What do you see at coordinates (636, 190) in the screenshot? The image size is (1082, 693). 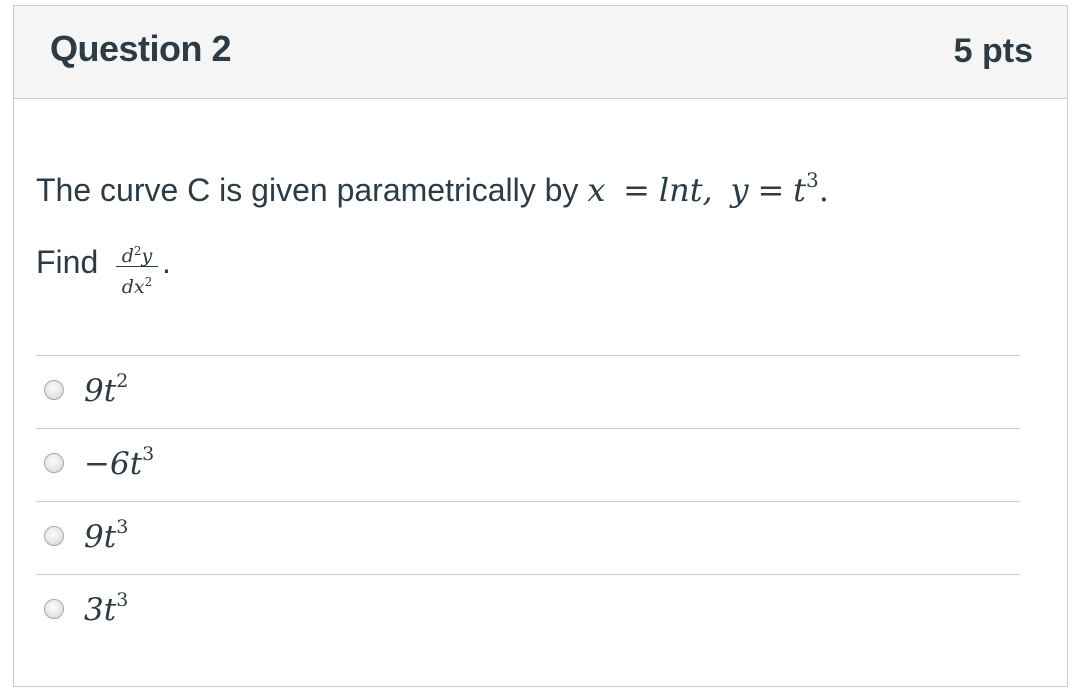 I see `eq-equals-1: =` at bounding box center [636, 190].